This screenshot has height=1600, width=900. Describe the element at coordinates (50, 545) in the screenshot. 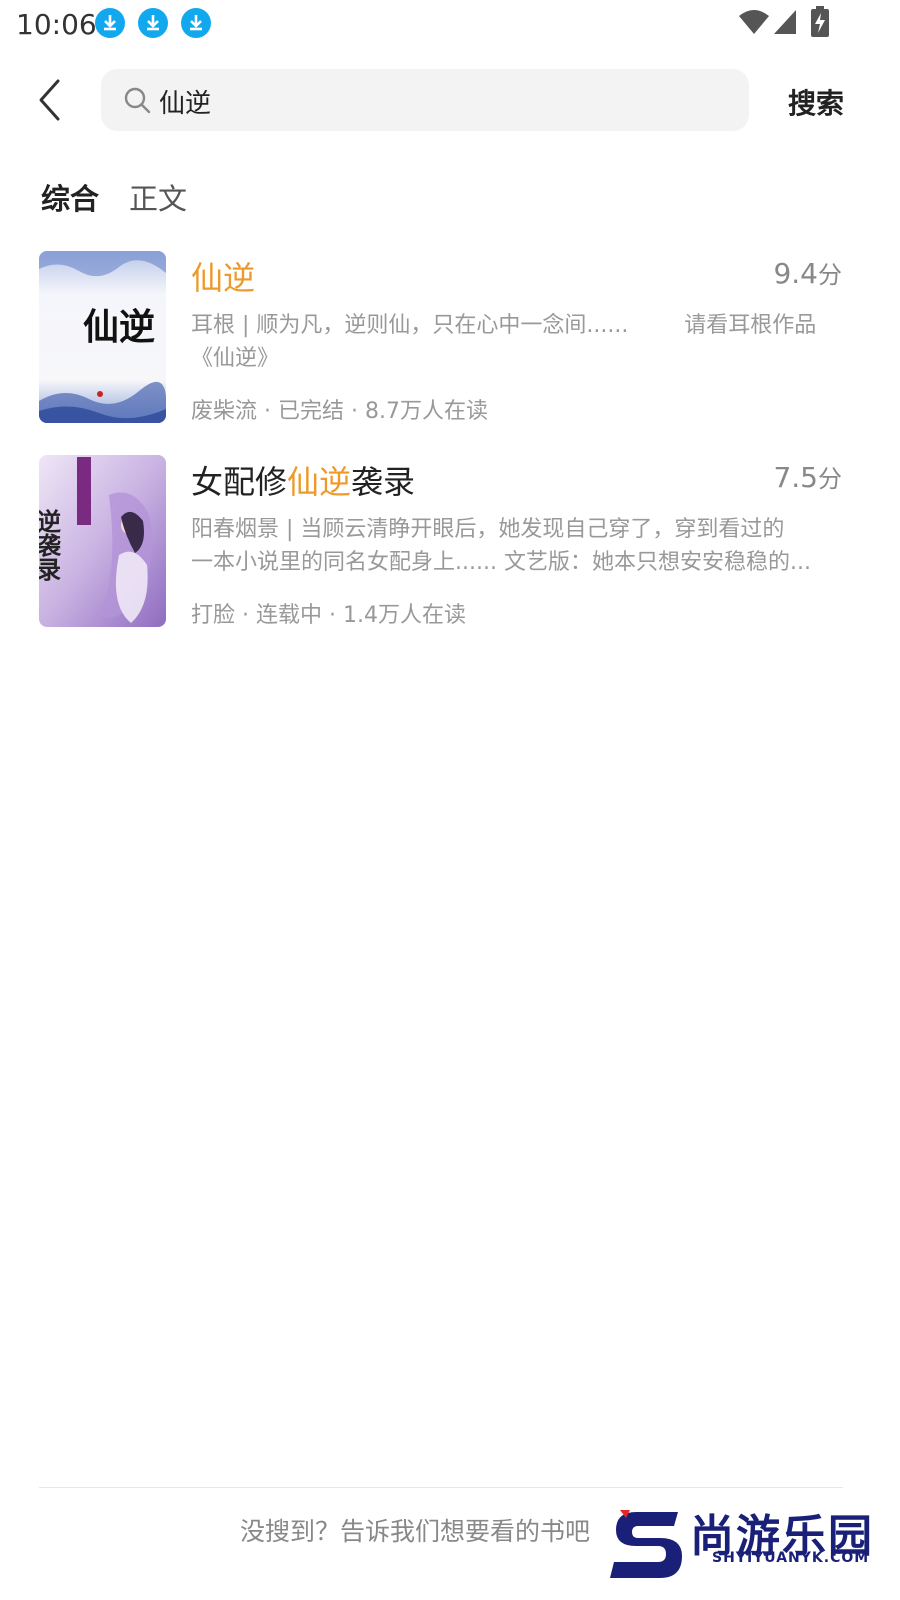

I see `cover-title-char: 逆袭录` at that location.